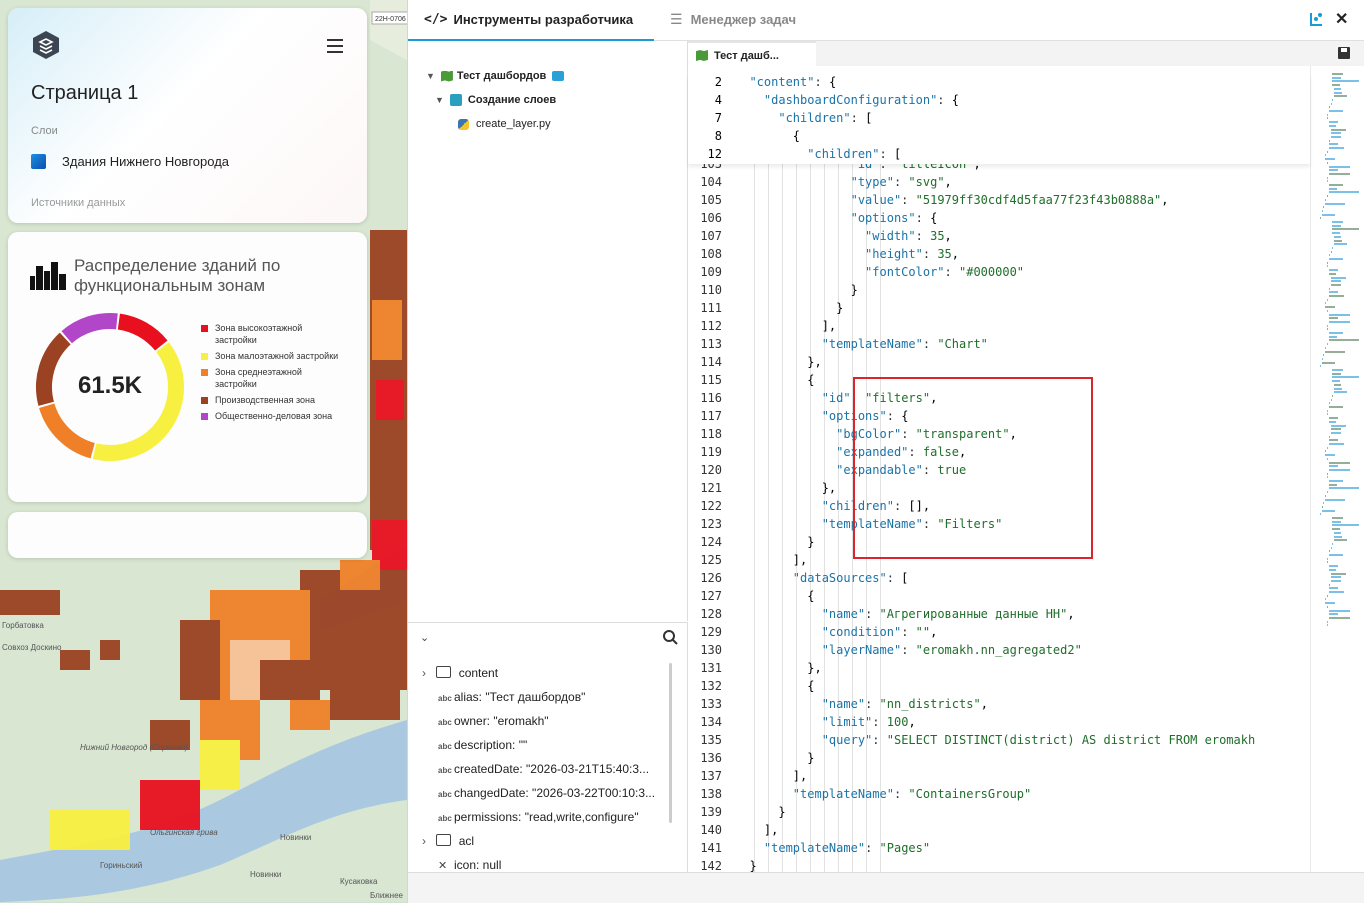 The width and height of the screenshot is (1364, 903). Describe the element at coordinates (204, 400) in the screenshot. I see `legend-swatch` at that location.